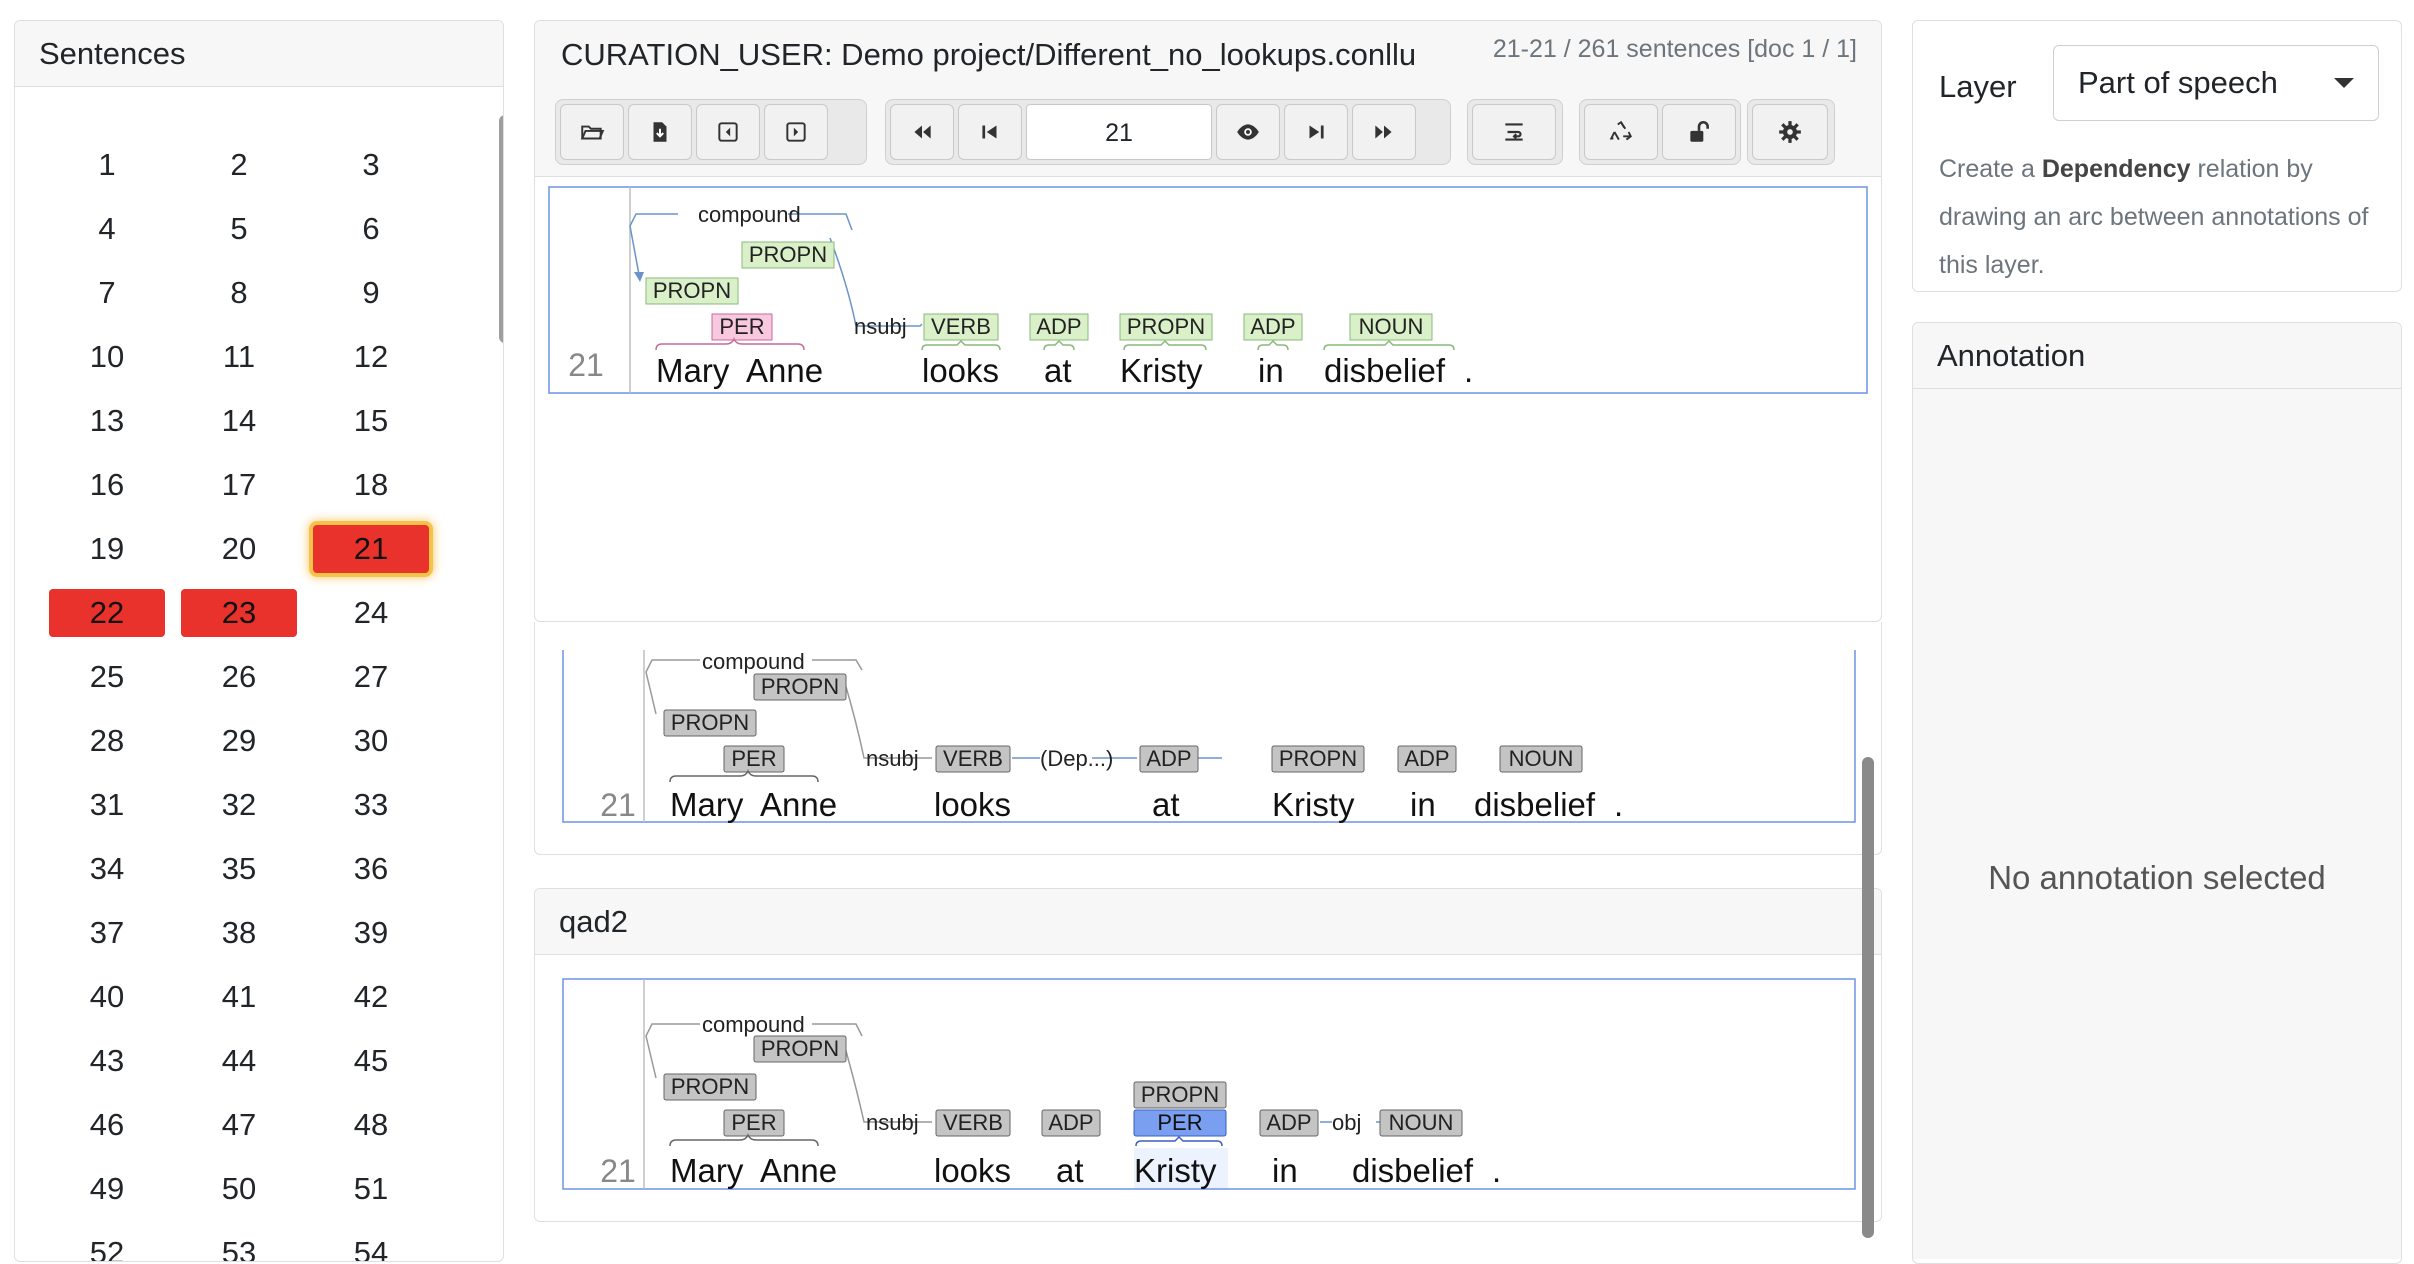 The height and width of the screenshot is (1264, 2414). I want to click on sentence-link-27: 27, so click(371, 677).